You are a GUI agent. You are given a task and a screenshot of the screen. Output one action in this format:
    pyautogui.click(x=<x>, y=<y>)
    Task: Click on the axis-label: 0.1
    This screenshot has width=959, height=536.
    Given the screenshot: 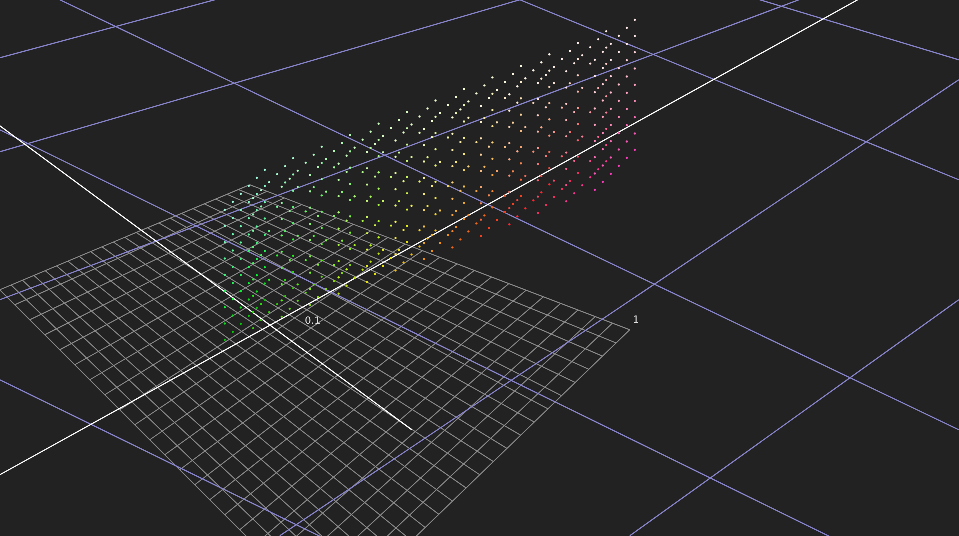 What is the action you would take?
    pyautogui.click(x=313, y=322)
    